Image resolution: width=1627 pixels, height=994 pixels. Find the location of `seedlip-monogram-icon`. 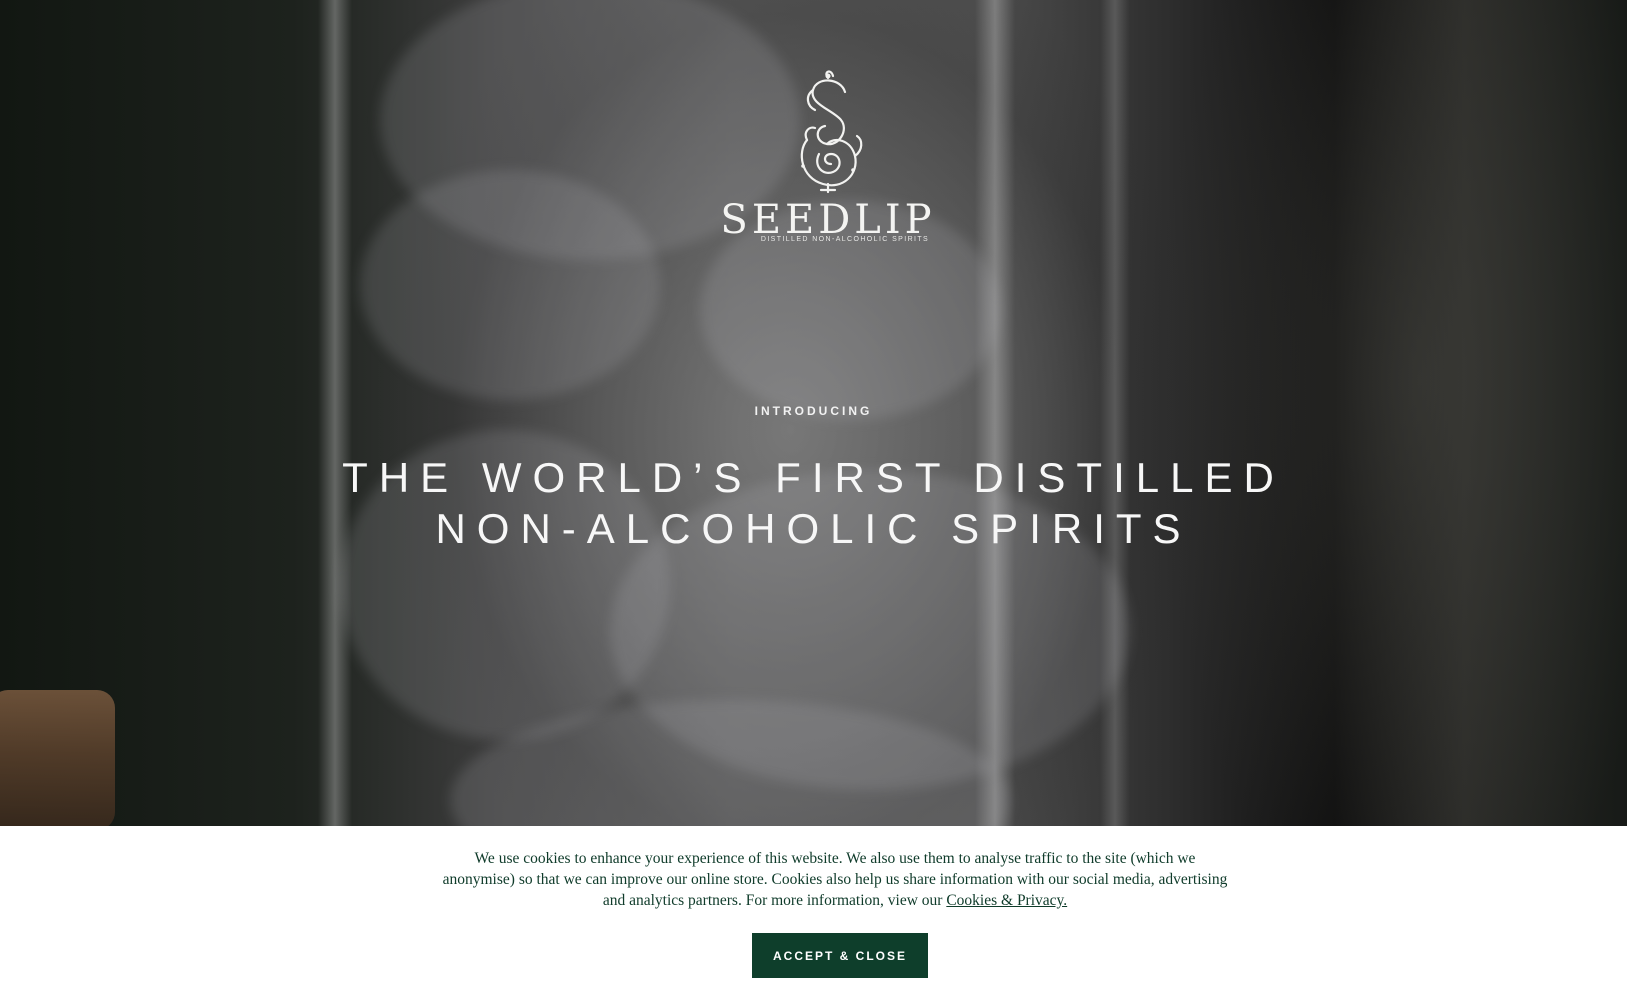

seedlip-monogram-icon is located at coordinates (831, 132).